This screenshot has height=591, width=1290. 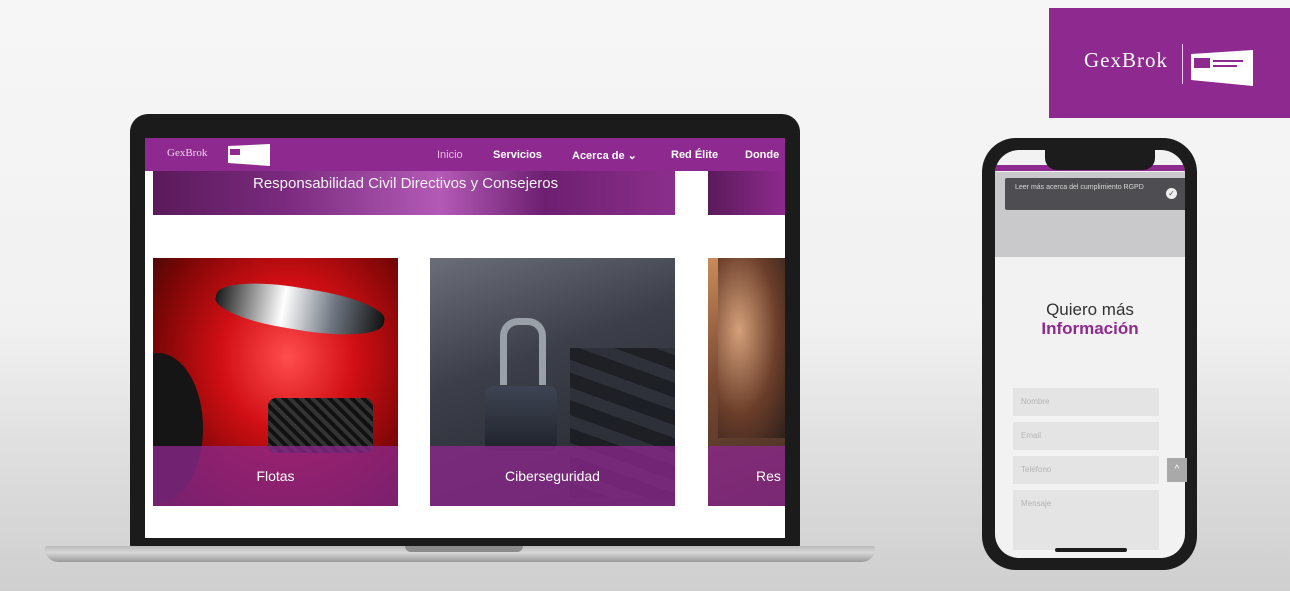 I want to click on nav-item-donde: Donde, so click(x=762, y=155).